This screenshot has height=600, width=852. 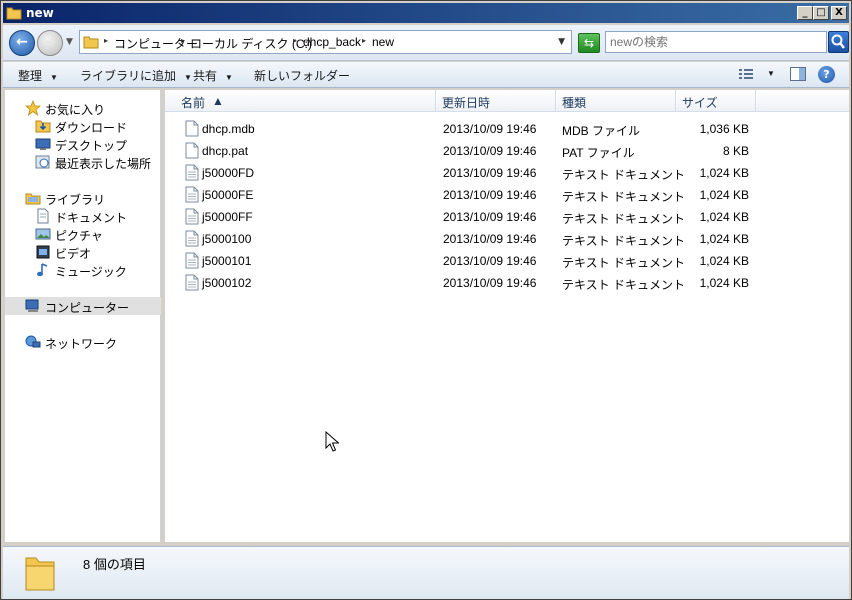 What do you see at coordinates (192, 128) in the screenshot?
I see `file-icon` at bounding box center [192, 128].